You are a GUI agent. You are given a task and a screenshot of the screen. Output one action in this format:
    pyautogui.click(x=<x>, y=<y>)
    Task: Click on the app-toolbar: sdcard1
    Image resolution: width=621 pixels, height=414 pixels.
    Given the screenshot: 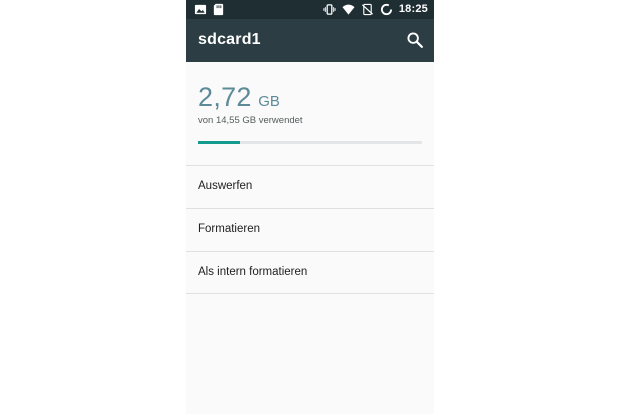 What is the action you would take?
    pyautogui.click(x=310, y=40)
    